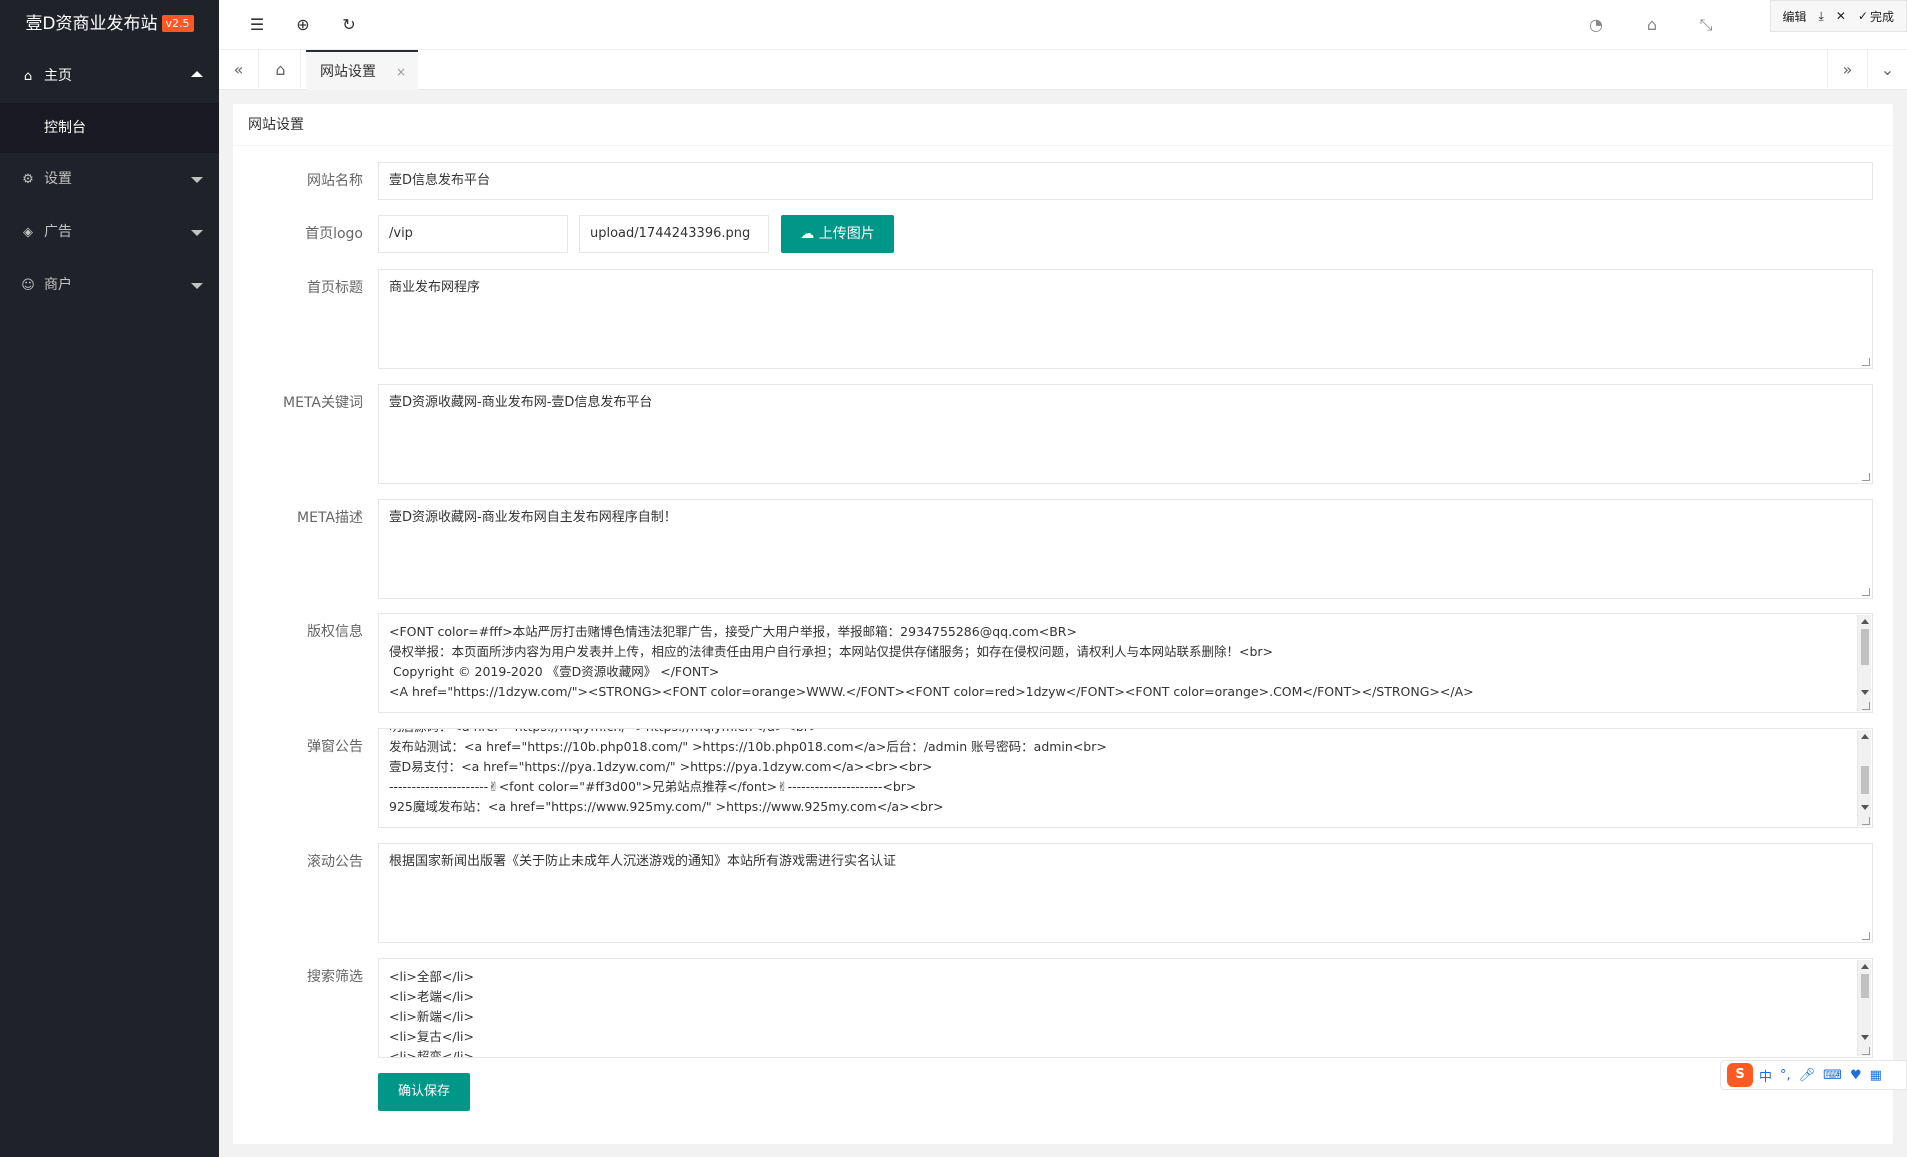 This screenshot has height=1157, width=1907. What do you see at coordinates (1882, 16) in the screenshot?
I see `done-button: 完成` at bounding box center [1882, 16].